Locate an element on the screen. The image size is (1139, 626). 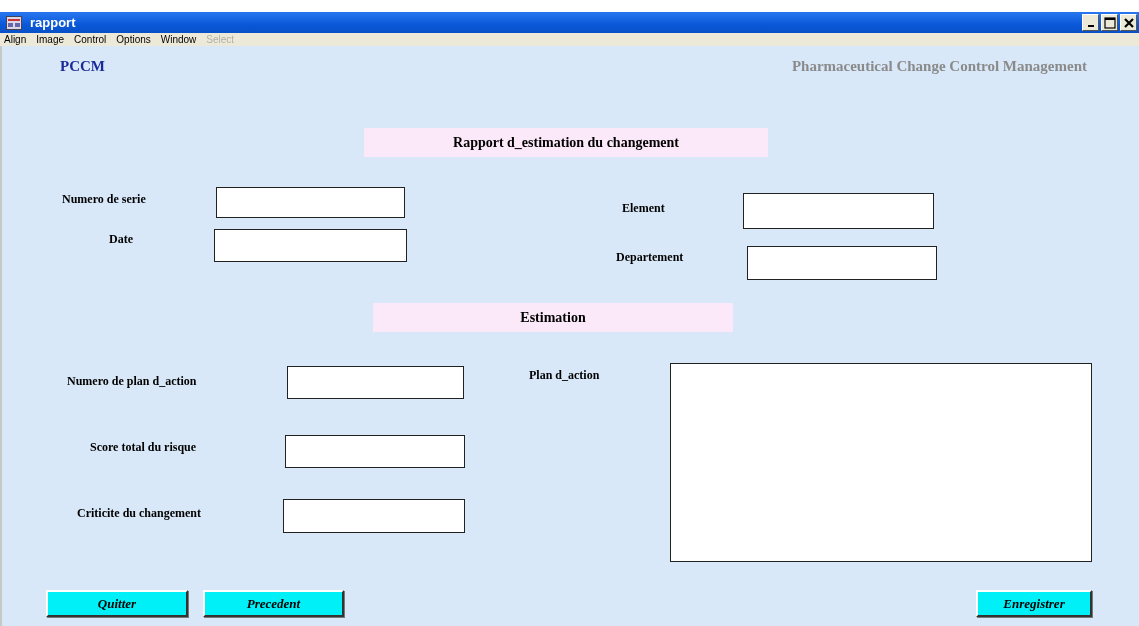
field-label: Date is located at coordinates (121, 239).